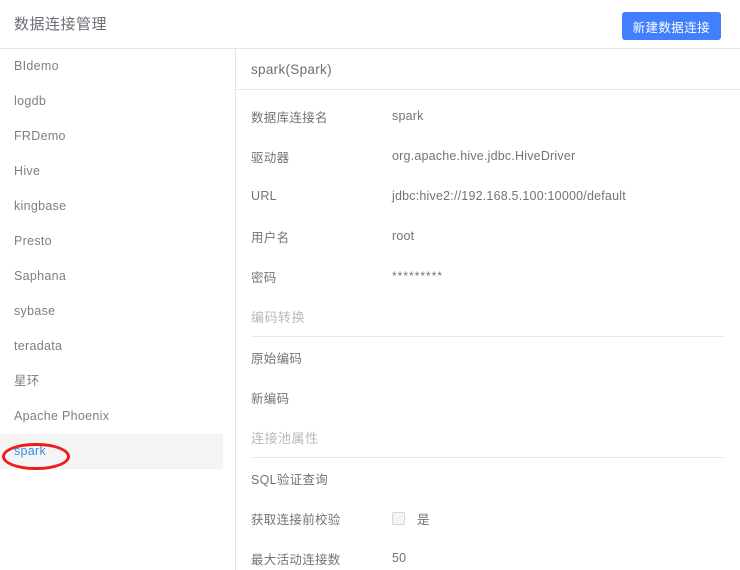  I want to click on checkbox-label: 是, so click(423, 519).